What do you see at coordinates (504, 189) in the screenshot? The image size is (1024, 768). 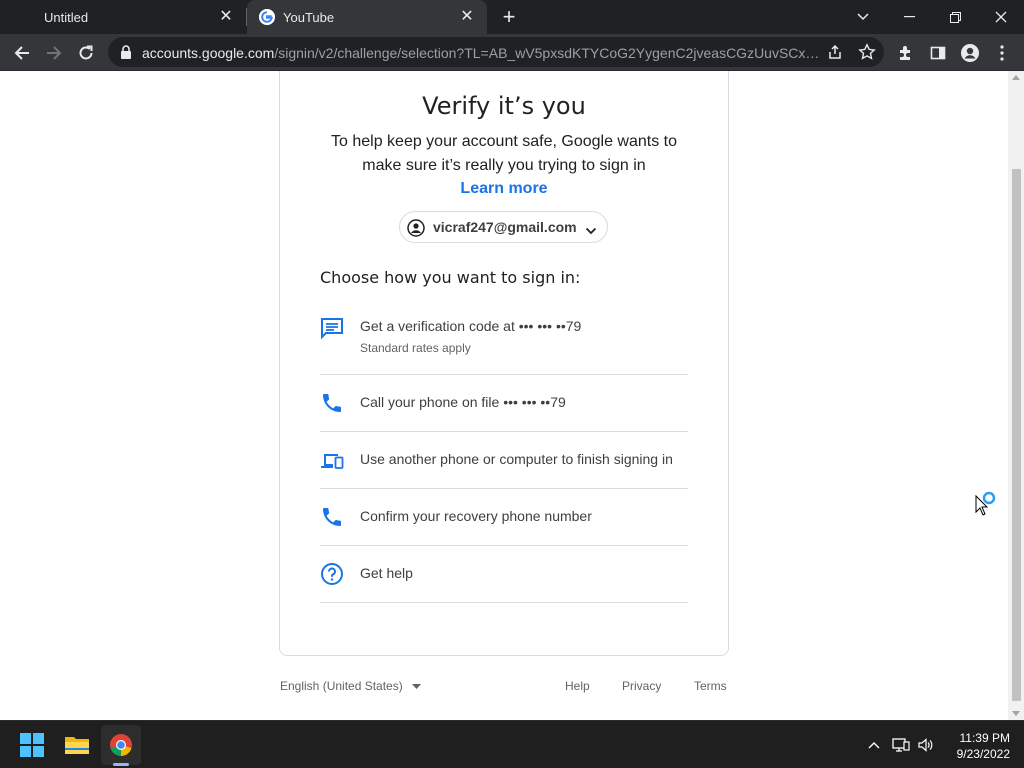 I see `learn-more-link: Learn more` at bounding box center [504, 189].